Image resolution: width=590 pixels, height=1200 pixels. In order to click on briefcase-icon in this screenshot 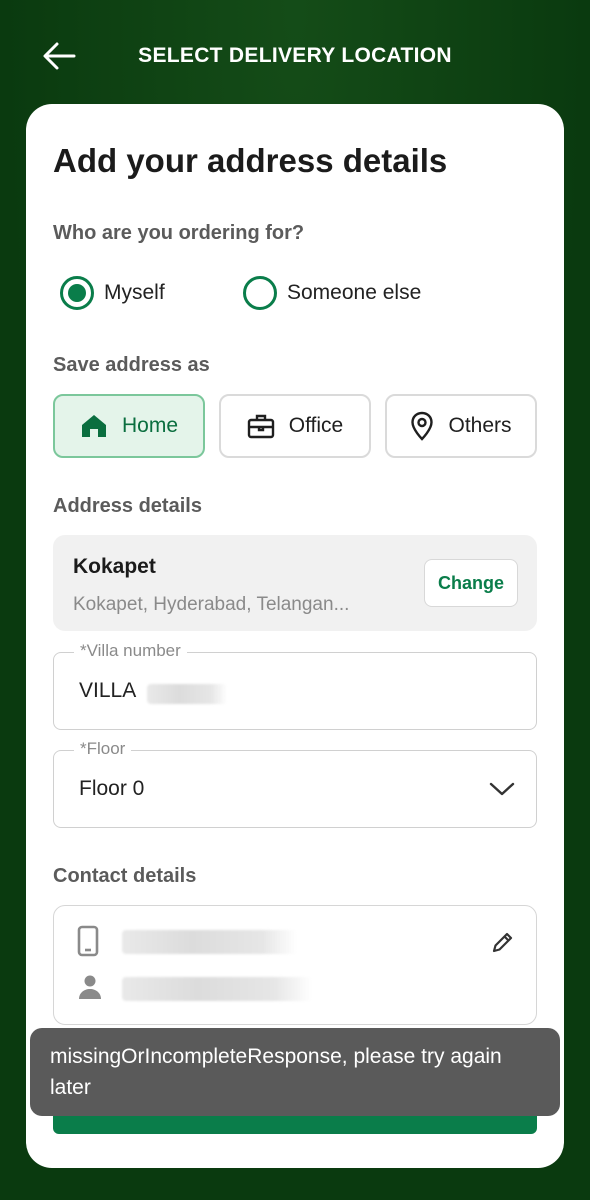, I will do `click(260, 426)`.